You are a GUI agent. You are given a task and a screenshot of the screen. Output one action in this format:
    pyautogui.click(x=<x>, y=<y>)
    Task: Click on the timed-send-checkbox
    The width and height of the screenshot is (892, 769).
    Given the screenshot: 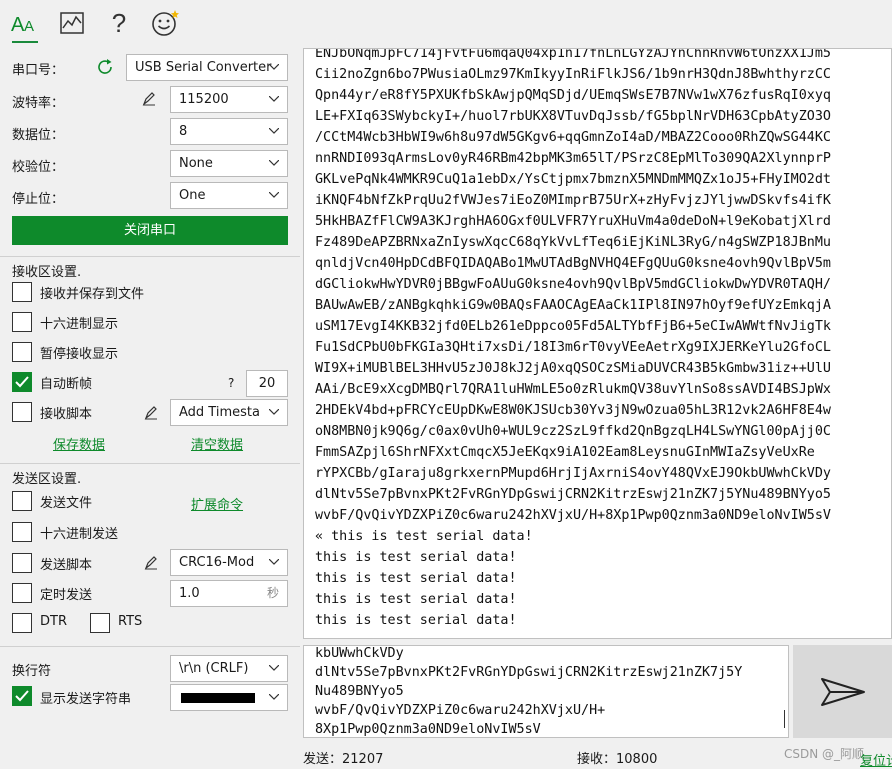 What is the action you would take?
    pyautogui.click(x=22, y=593)
    